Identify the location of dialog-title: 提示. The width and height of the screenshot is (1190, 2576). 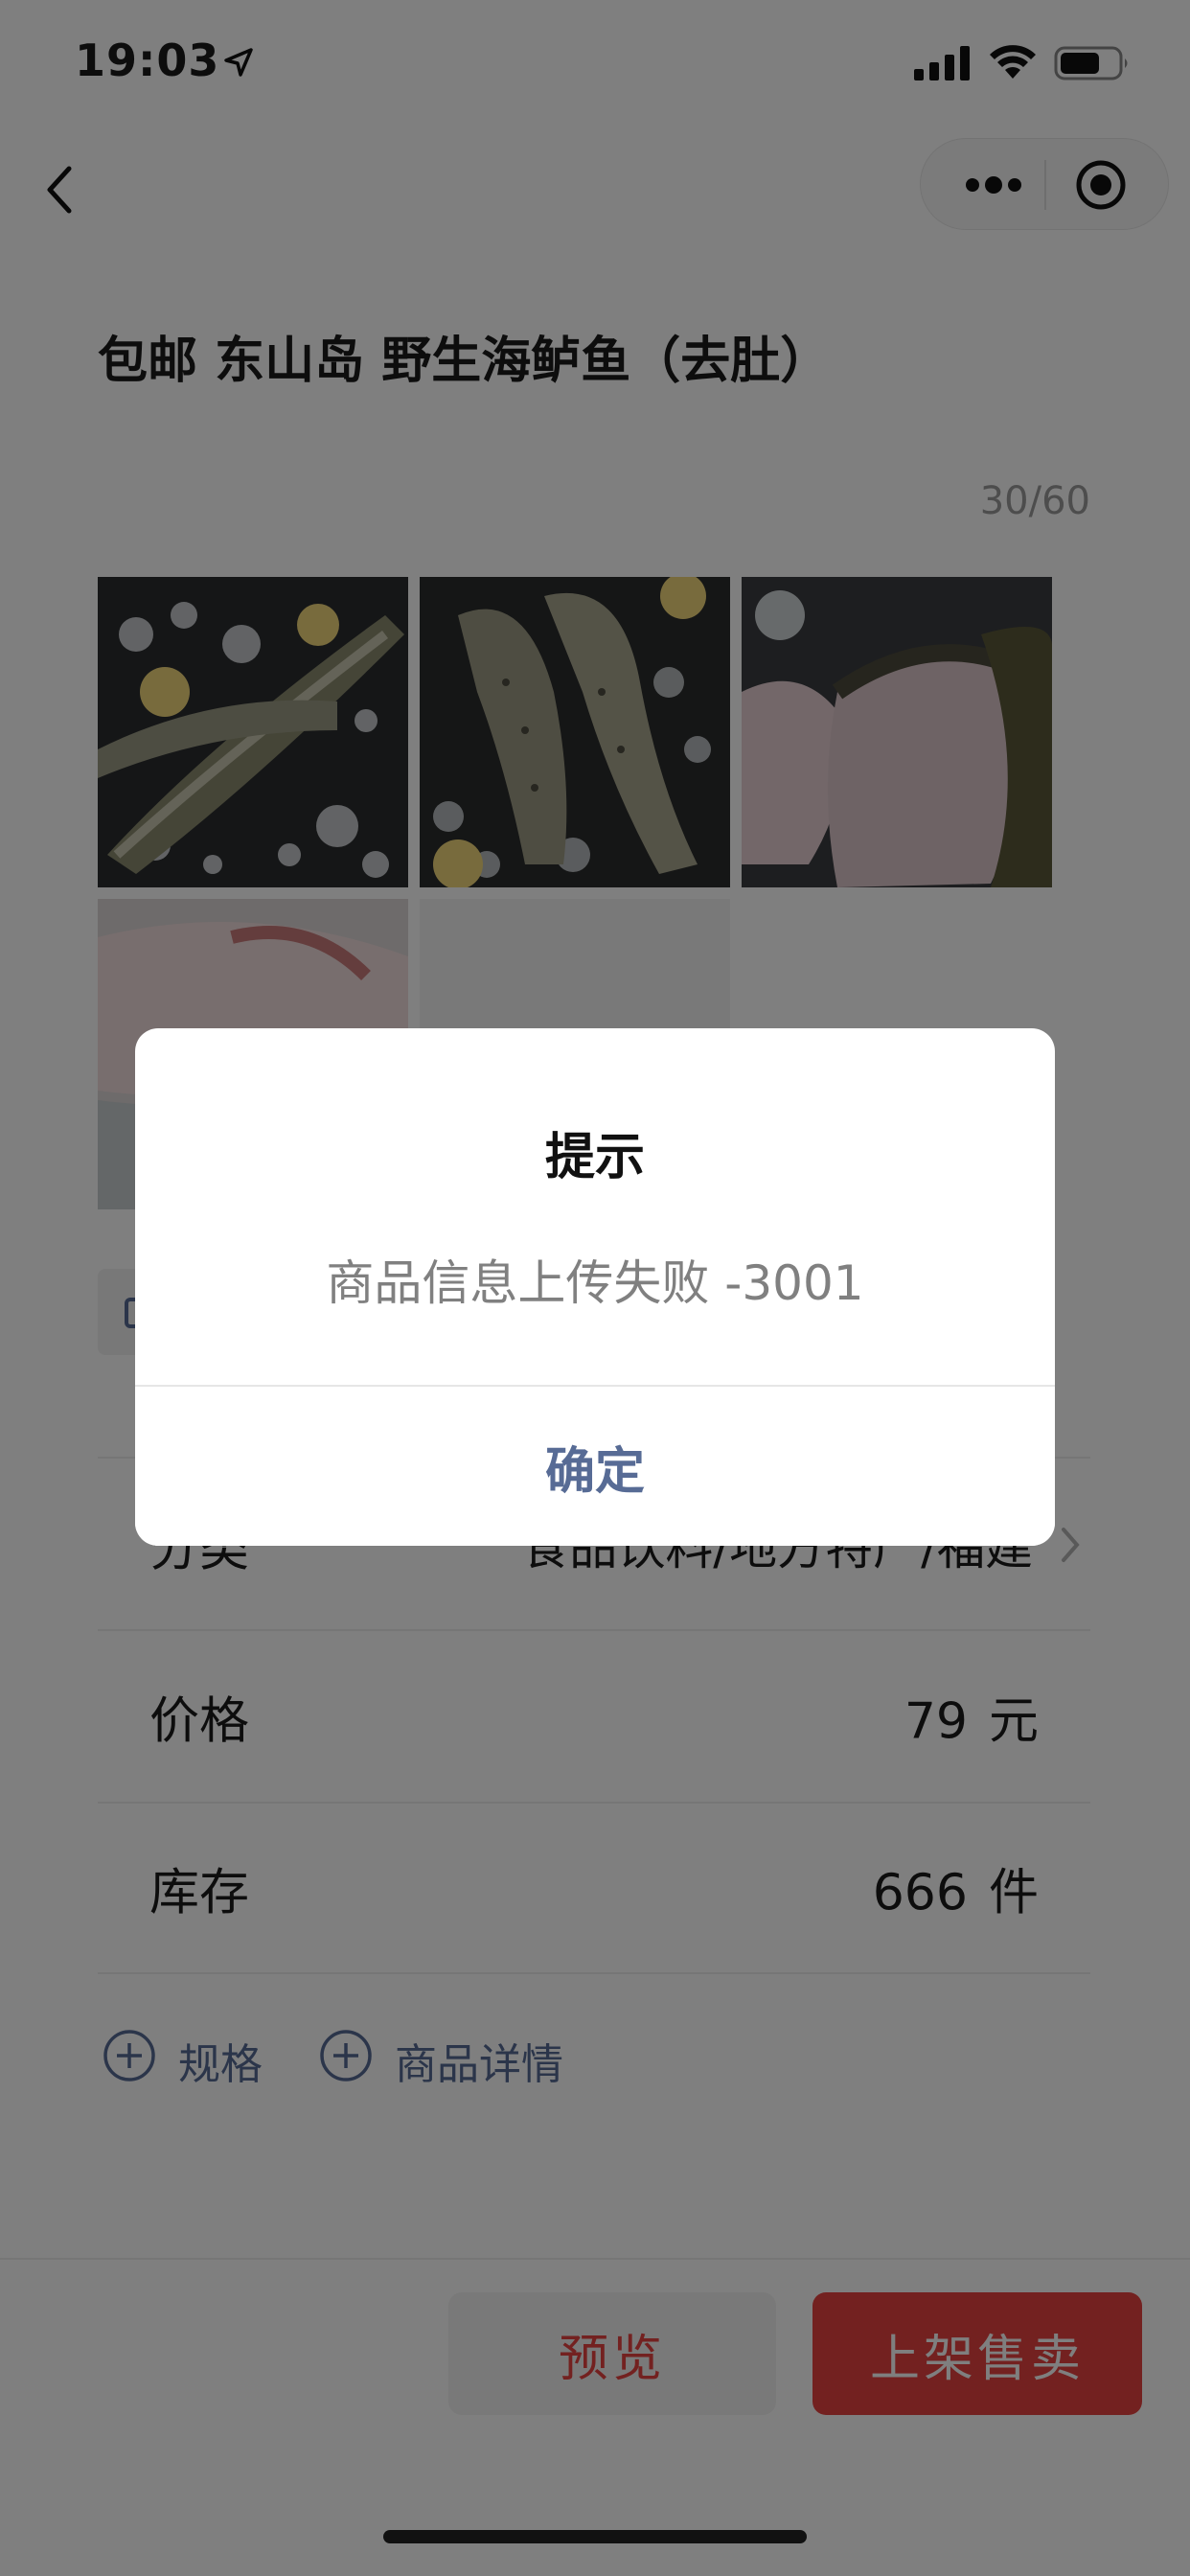
(594, 1157).